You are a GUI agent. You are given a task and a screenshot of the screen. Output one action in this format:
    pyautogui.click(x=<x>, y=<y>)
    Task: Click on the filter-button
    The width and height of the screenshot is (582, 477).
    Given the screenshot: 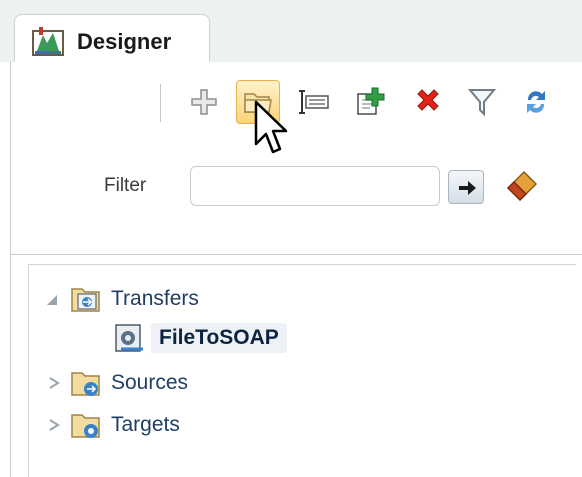 What is the action you would take?
    pyautogui.click(x=482, y=102)
    